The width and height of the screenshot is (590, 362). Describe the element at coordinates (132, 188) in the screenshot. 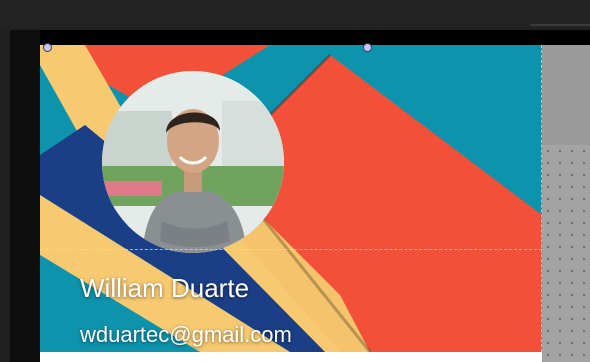

I see `photo-flowers` at that location.